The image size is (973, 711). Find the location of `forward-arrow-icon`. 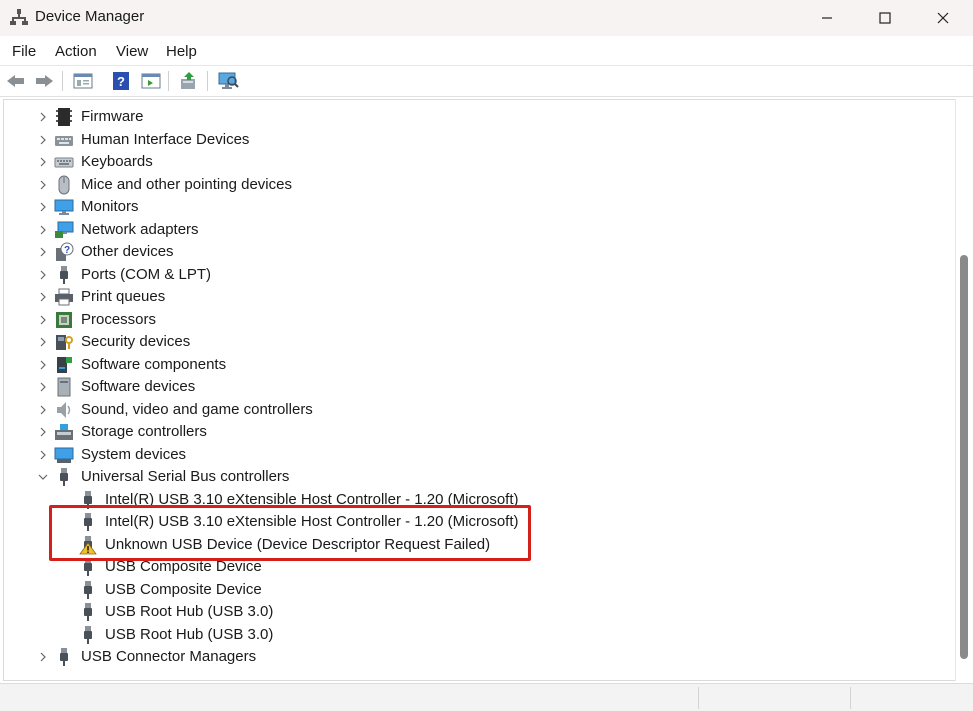

forward-arrow-icon is located at coordinates (44, 81).